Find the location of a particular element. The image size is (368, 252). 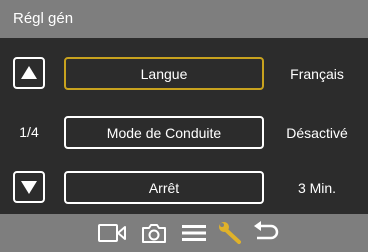

menu-icon is located at coordinates (194, 233).